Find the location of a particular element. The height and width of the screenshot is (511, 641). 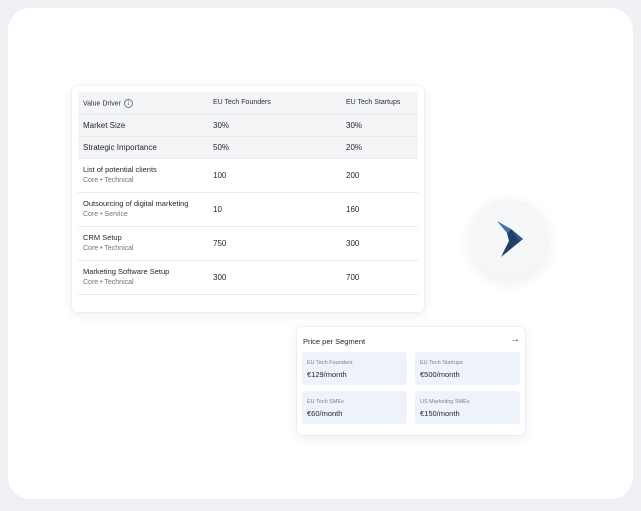

item-name: List of potential clients is located at coordinates (120, 169).